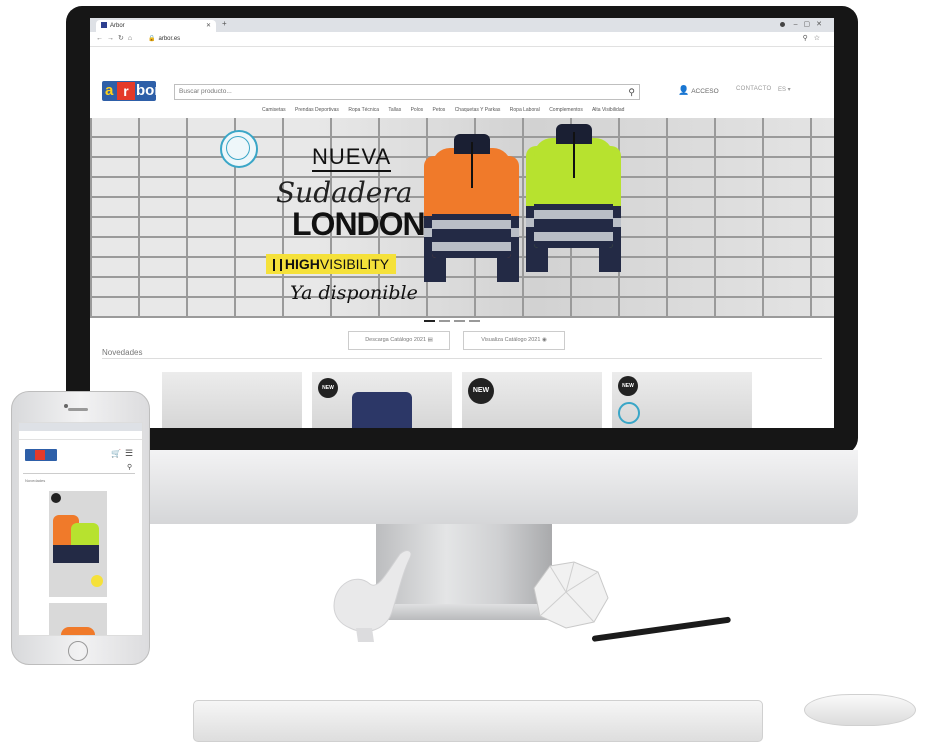 The width and height of the screenshot is (925, 744). Describe the element at coordinates (811, 24) in the screenshot. I see `window-controls: –▢✕` at that location.